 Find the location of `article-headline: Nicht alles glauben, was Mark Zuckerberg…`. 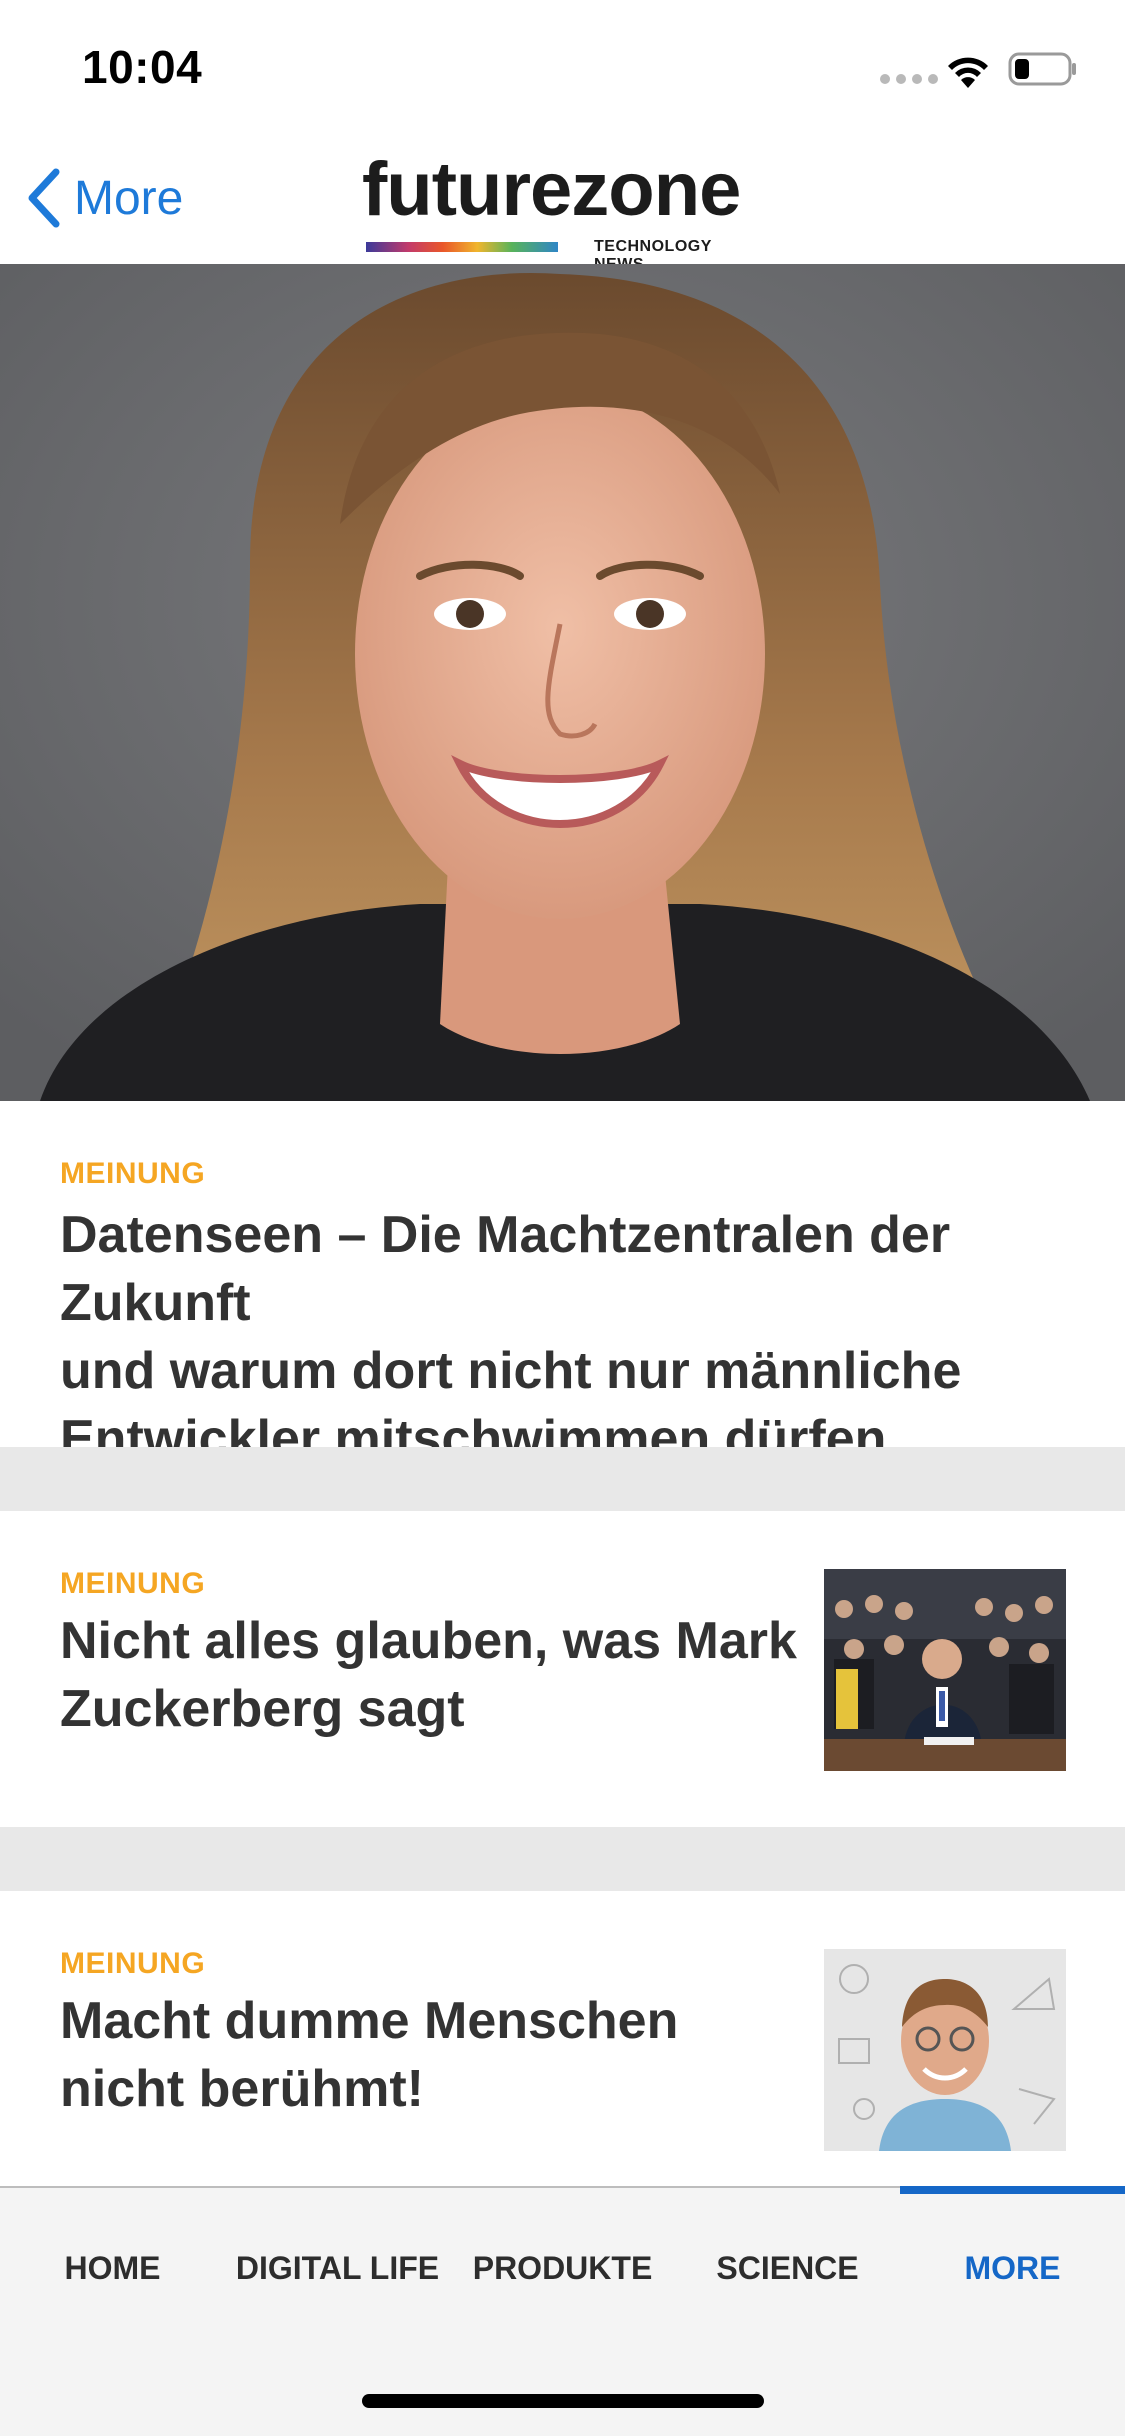

article-headline: Nicht alles glauben, was Mark Zuckerberg… is located at coordinates (428, 1675).